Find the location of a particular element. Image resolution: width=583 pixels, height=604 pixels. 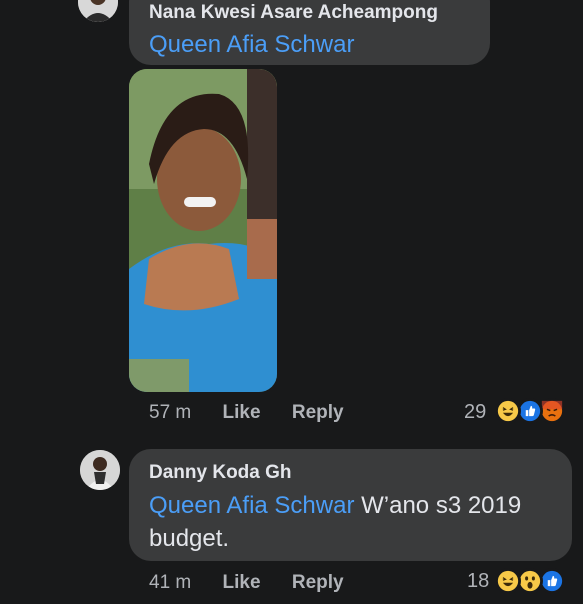

comment-meta: 57 m Like Reply is located at coordinates (246, 413).